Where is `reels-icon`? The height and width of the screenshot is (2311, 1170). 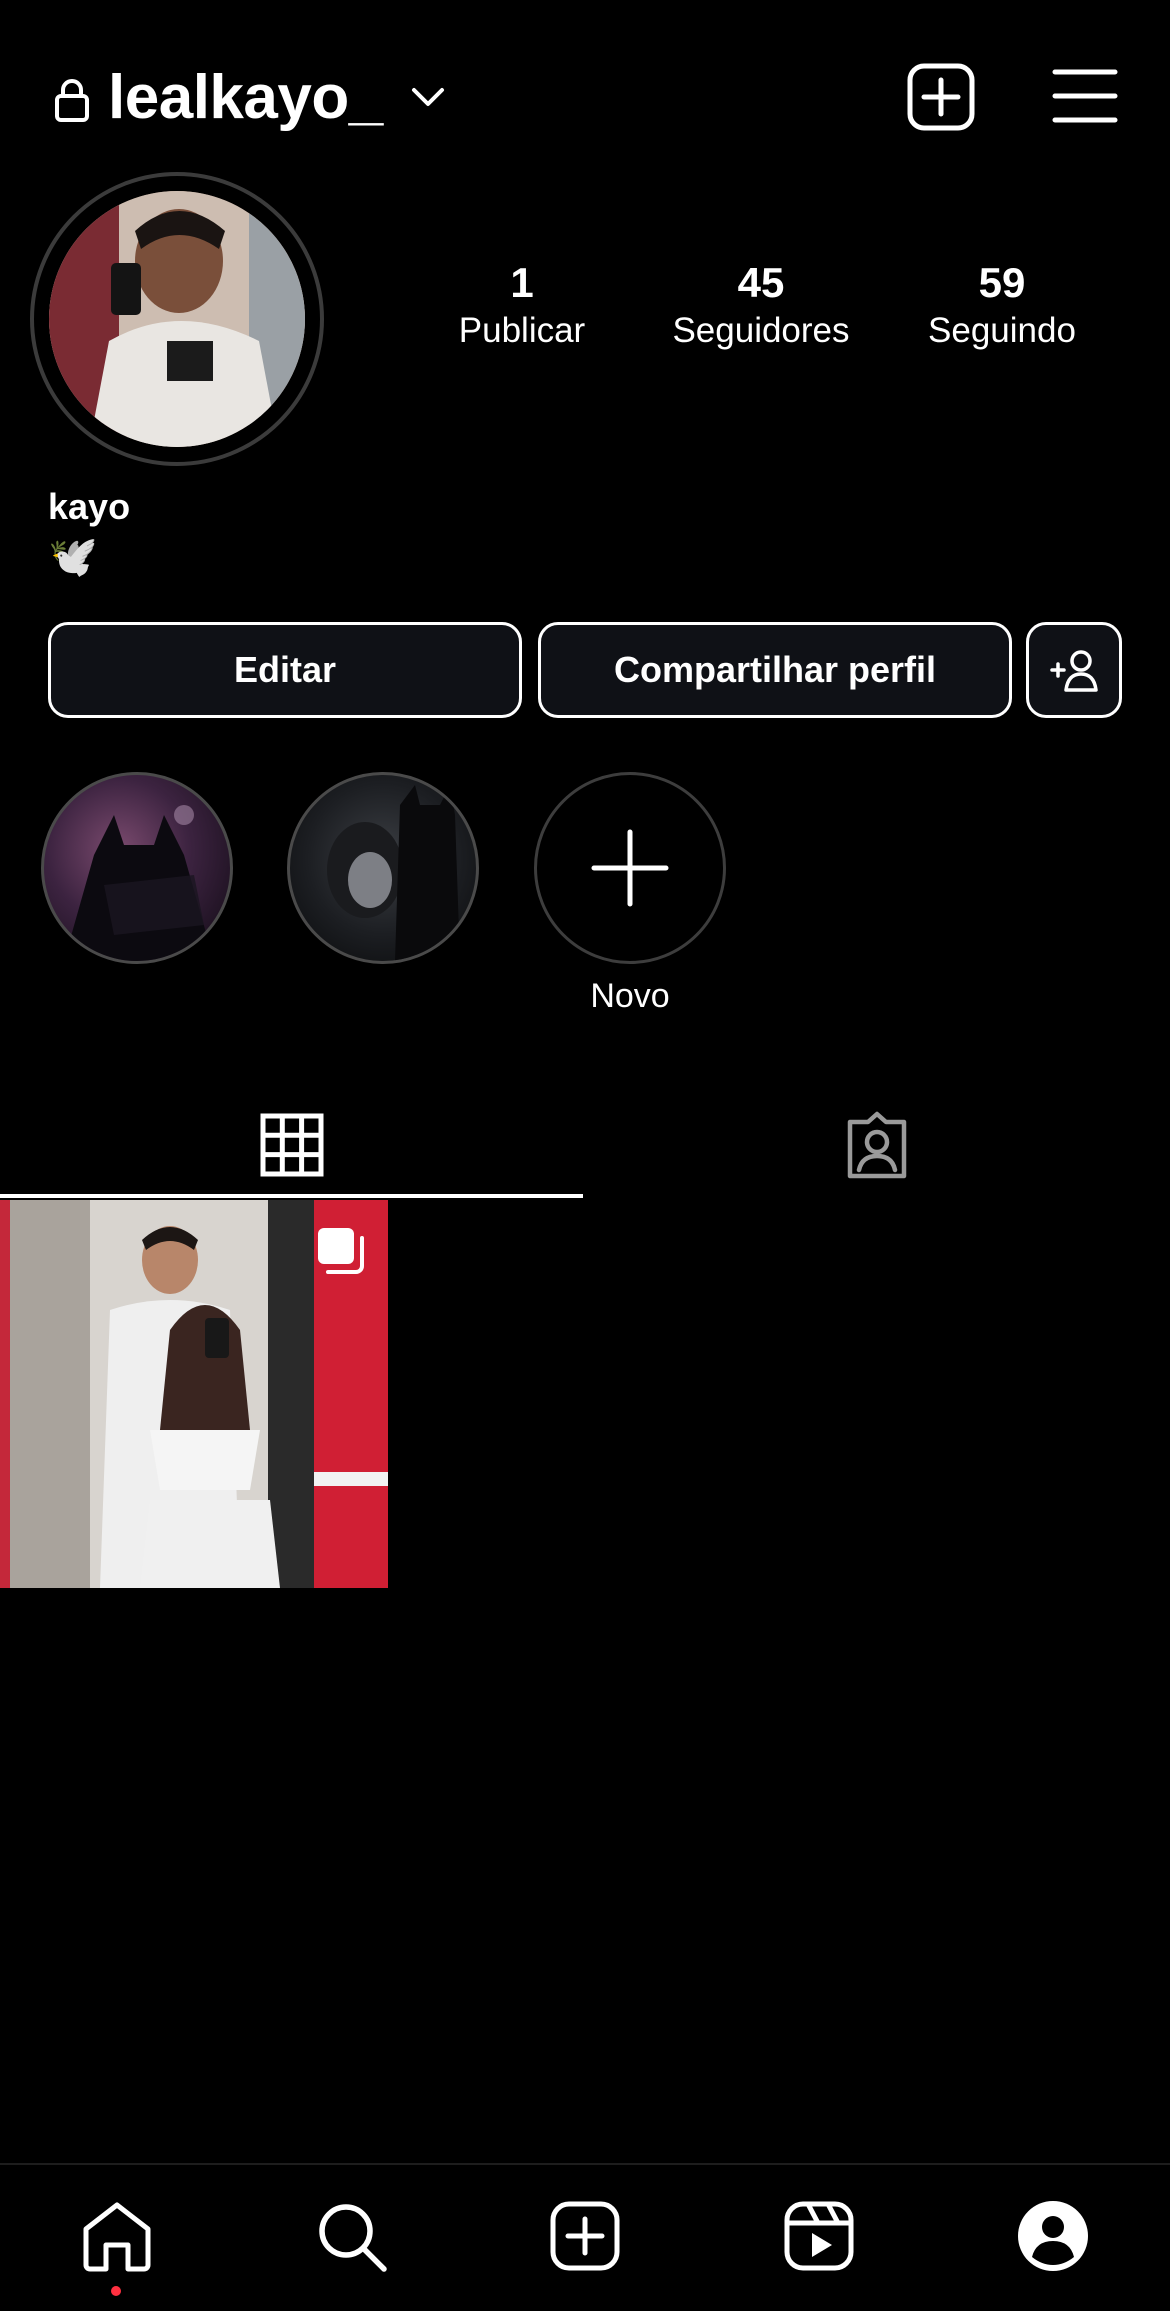
reels-icon is located at coordinates (819, 2236).